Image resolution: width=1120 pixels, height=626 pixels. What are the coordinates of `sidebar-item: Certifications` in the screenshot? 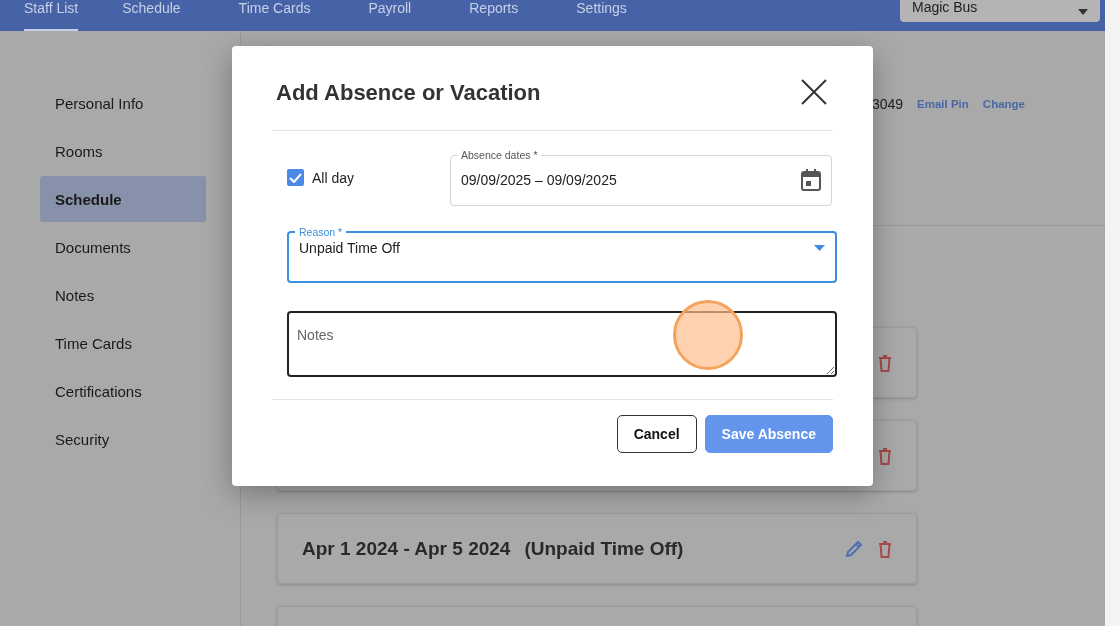 It's located at (123, 391).